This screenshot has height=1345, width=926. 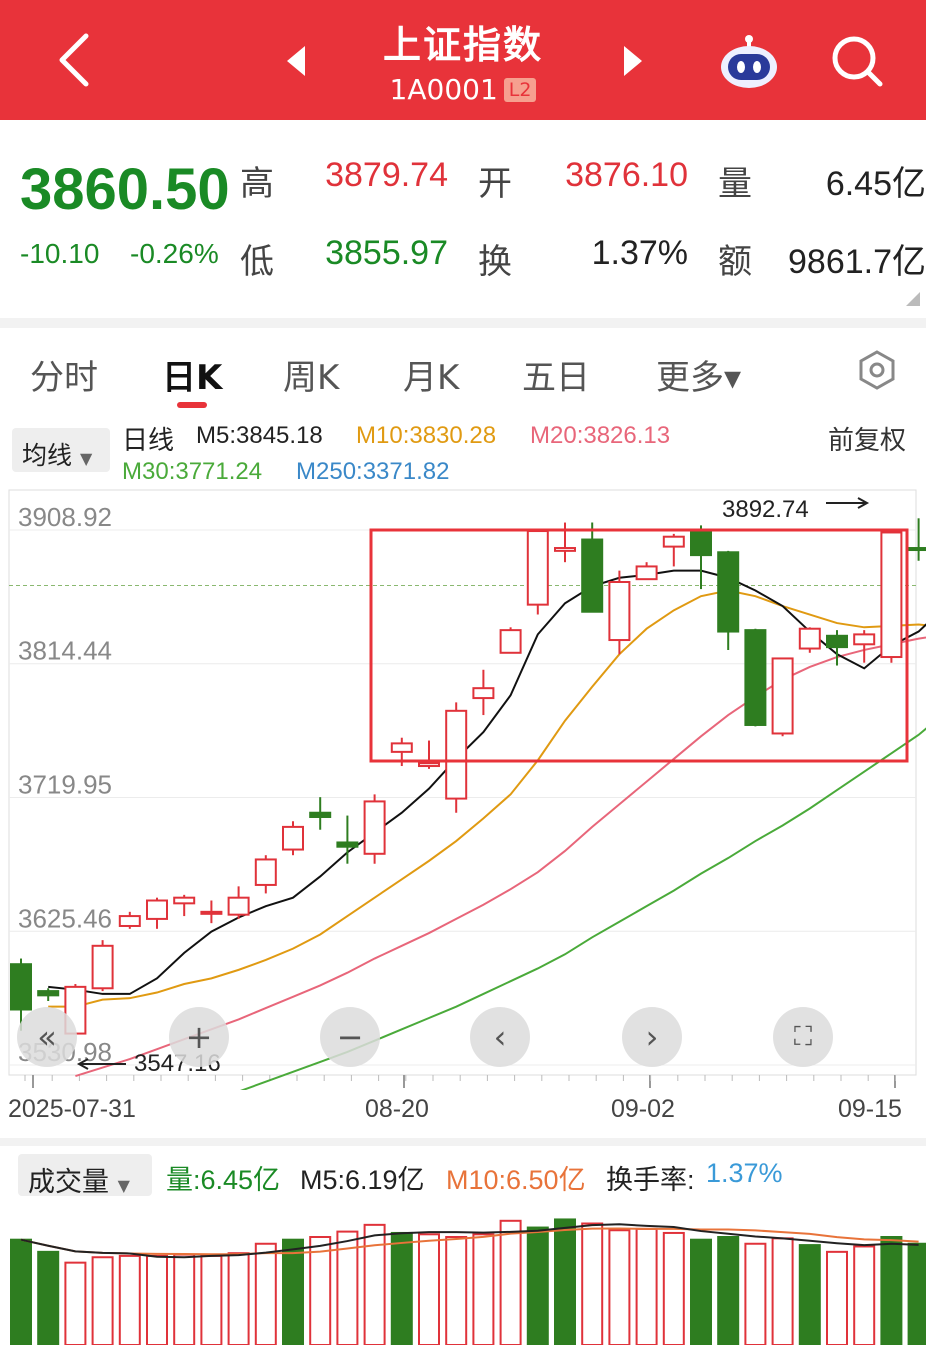 What do you see at coordinates (643, 1109) in the screenshot?
I see `x-label-0902: 09-02` at bounding box center [643, 1109].